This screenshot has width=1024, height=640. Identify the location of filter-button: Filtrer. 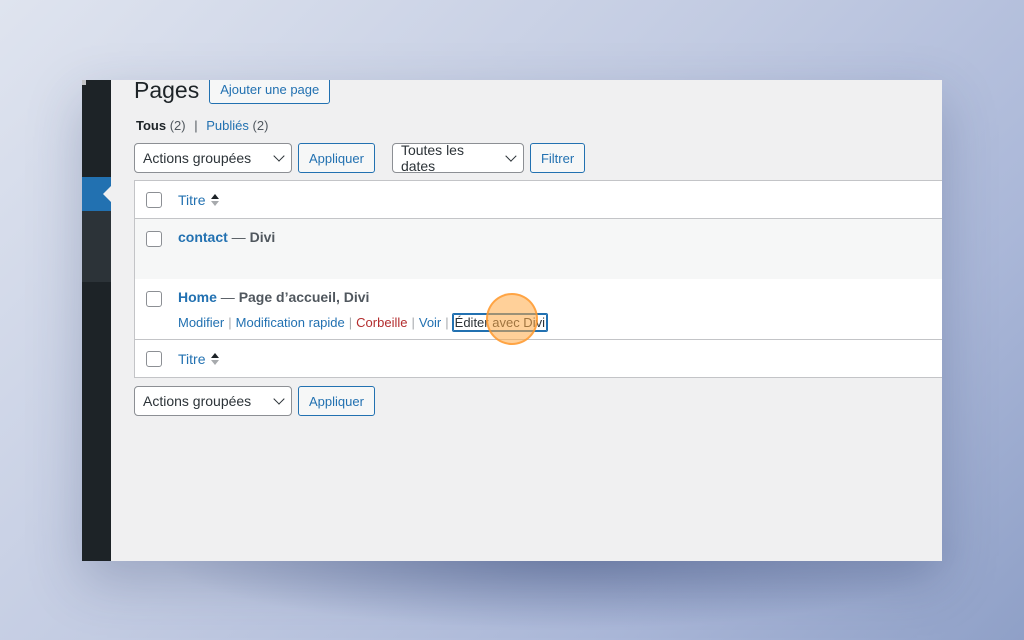
(557, 158).